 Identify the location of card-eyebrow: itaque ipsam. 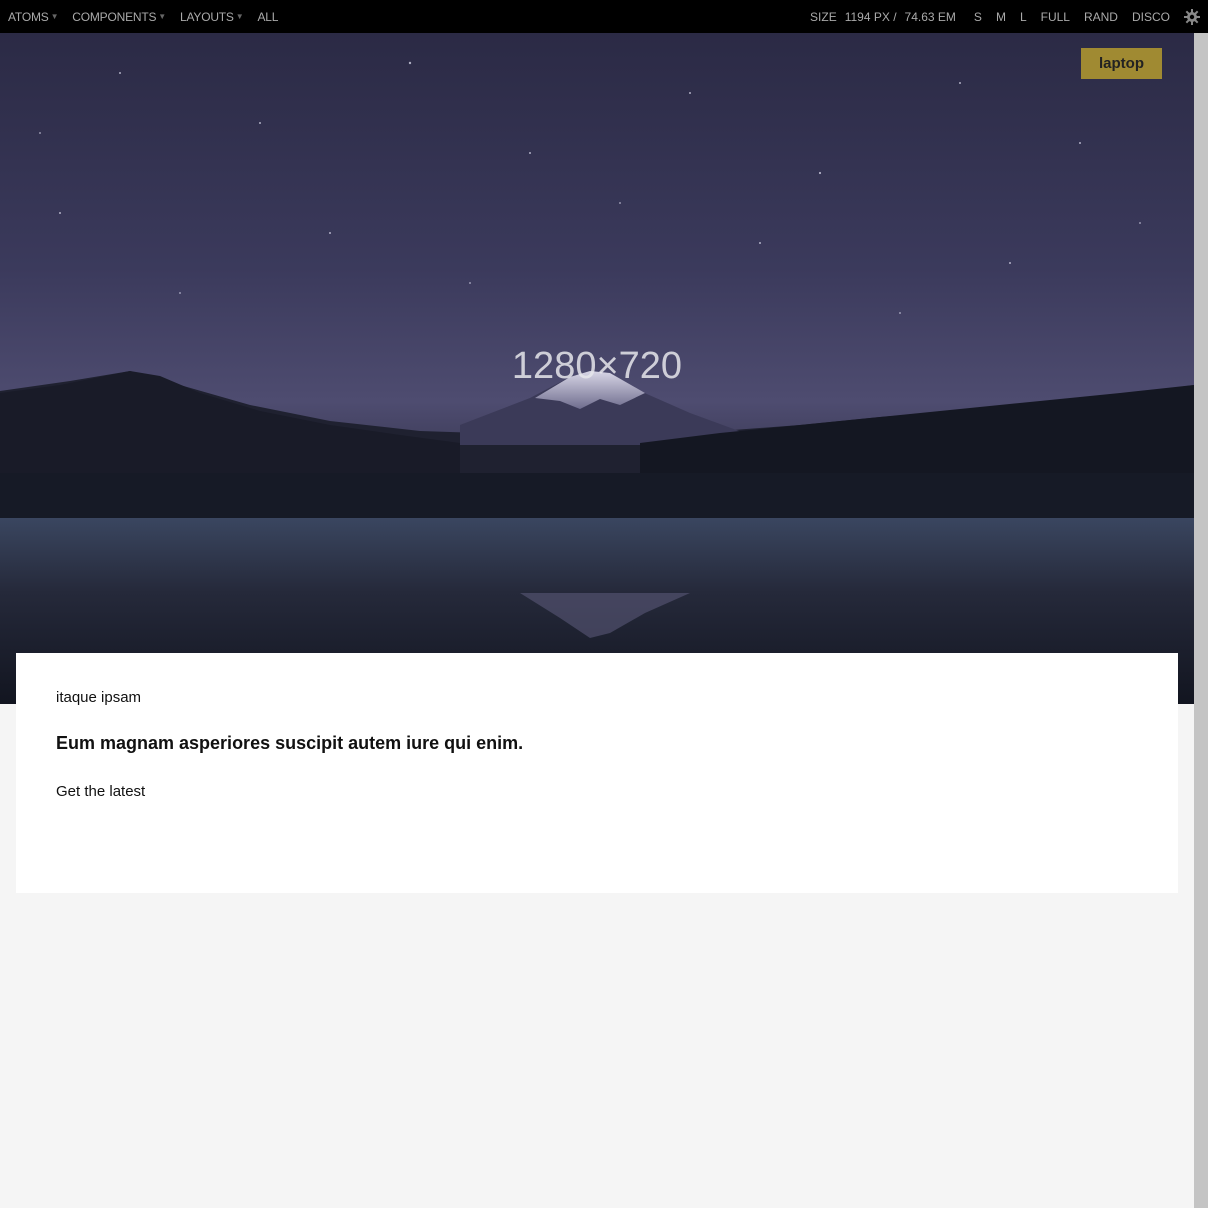
(99, 697).